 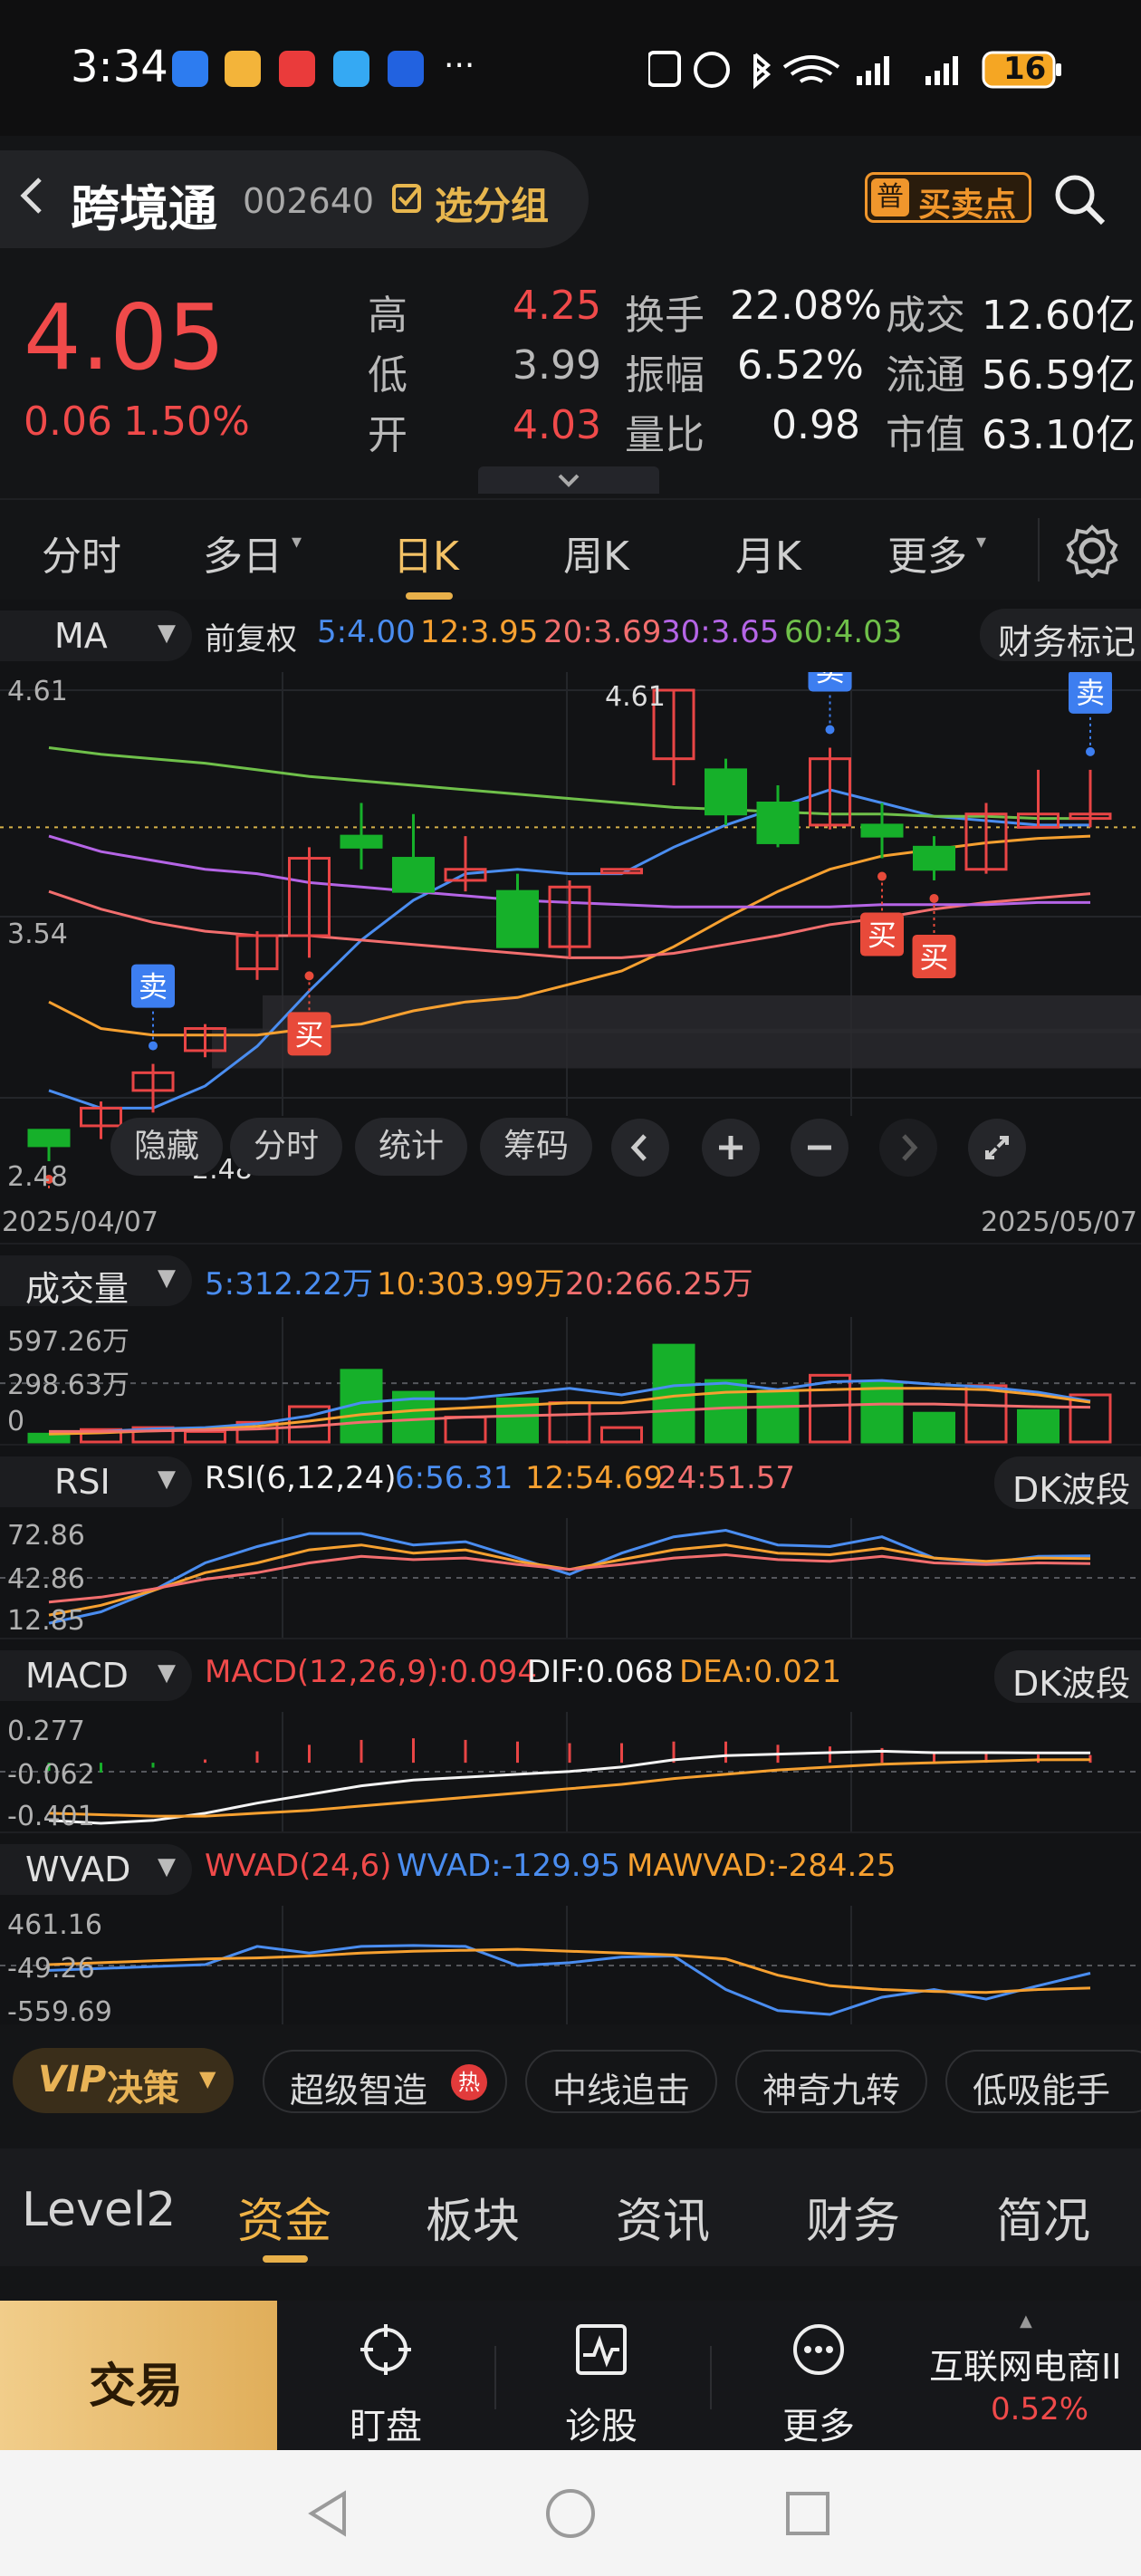 I want to click on strategy-super-manufacture: 超级智造 热, so click(x=385, y=2081).